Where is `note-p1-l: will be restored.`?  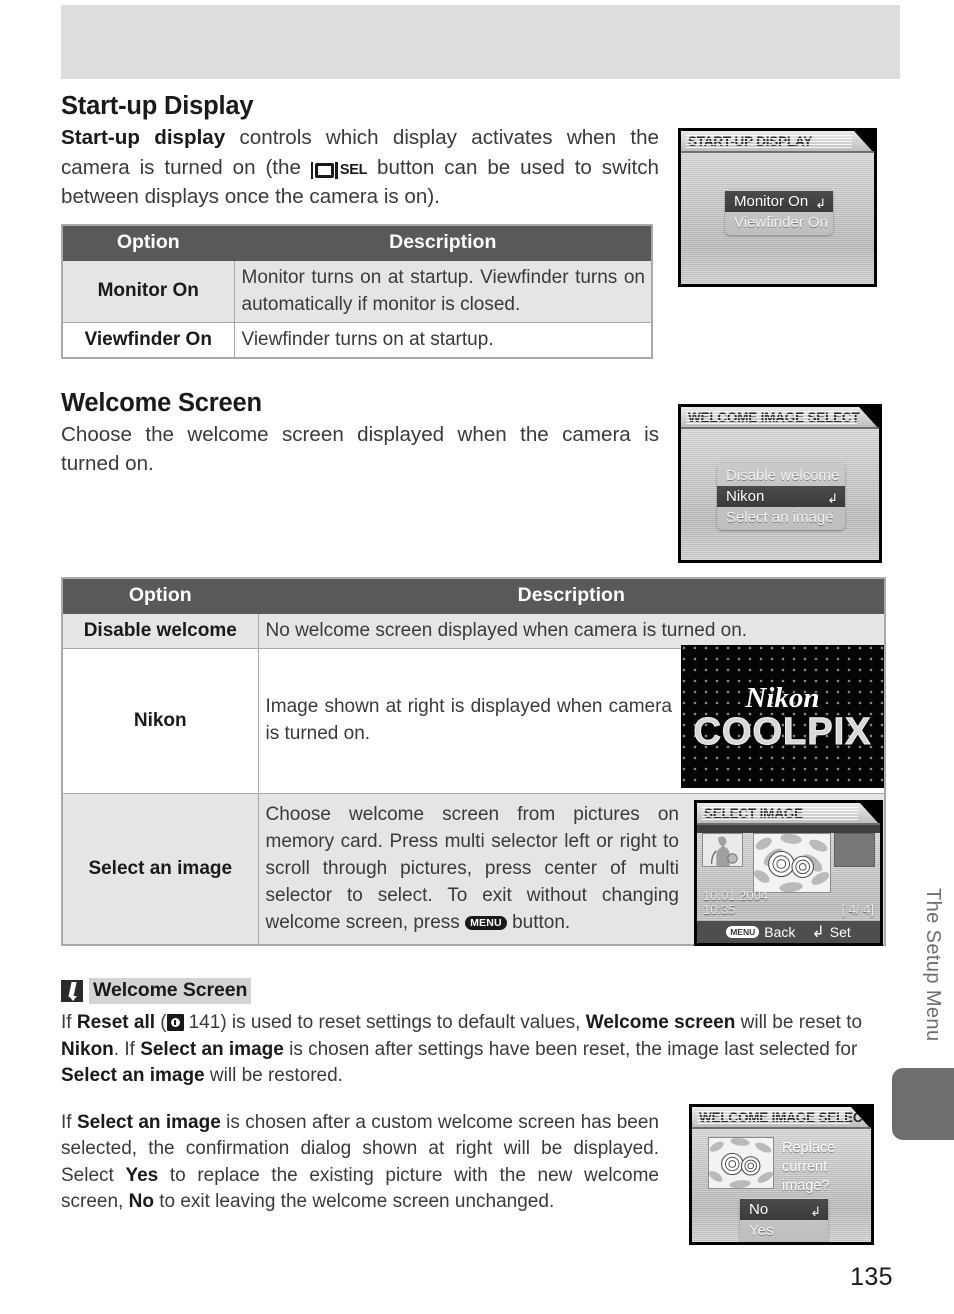 note-p1-l: will be restored. is located at coordinates (273, 1075).